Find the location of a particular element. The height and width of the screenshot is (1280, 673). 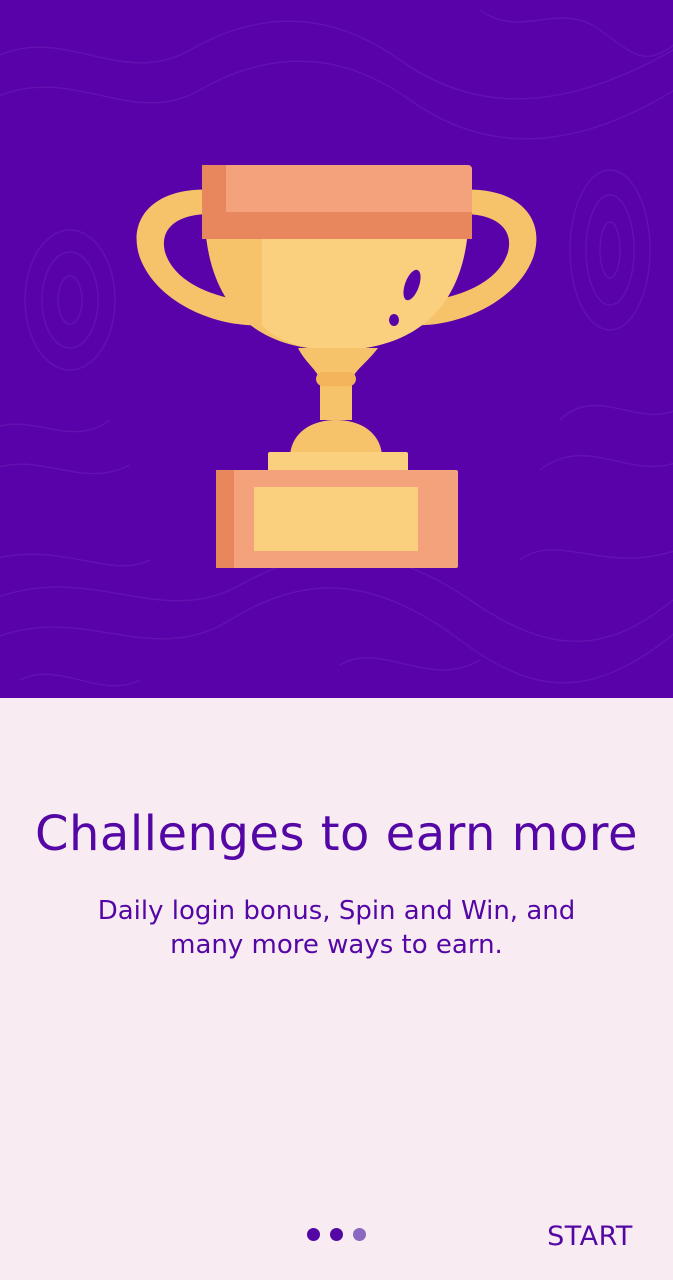

page-indicator is located at coordinates (337, 1235).